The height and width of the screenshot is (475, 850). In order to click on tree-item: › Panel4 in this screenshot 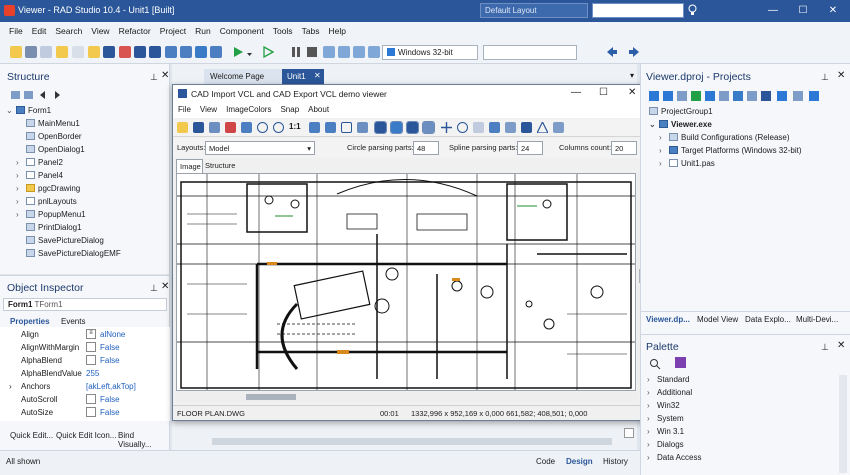, I will do `click(39, 177)`.